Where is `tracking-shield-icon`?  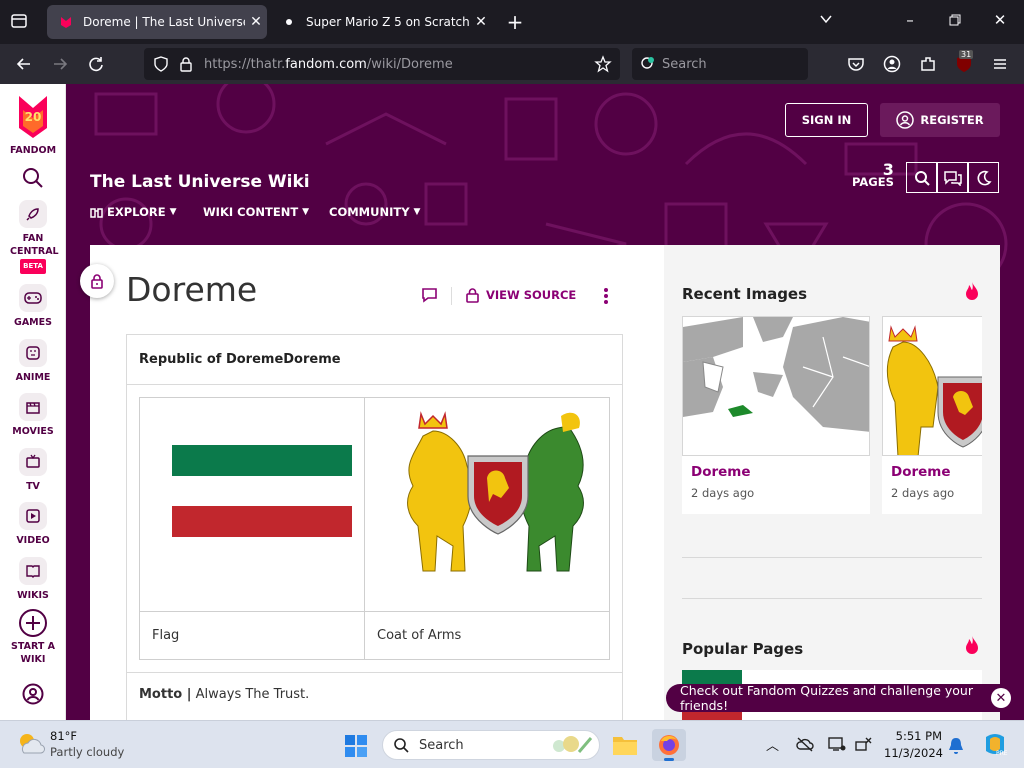 tracking-shield-icon is located at coordinates (161, 64).